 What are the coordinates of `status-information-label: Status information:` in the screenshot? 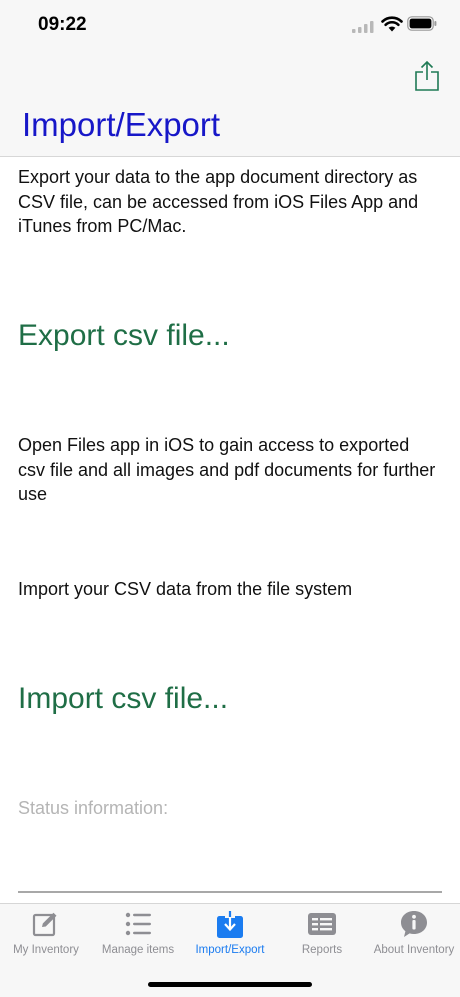 It's located at (93, 808).